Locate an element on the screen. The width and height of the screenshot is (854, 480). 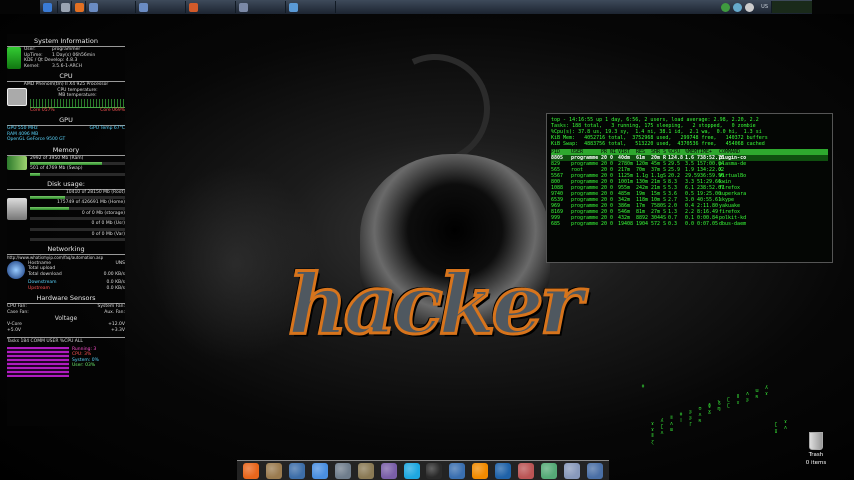
tasks-user: User: 03% is located at coordinates (84, 365).